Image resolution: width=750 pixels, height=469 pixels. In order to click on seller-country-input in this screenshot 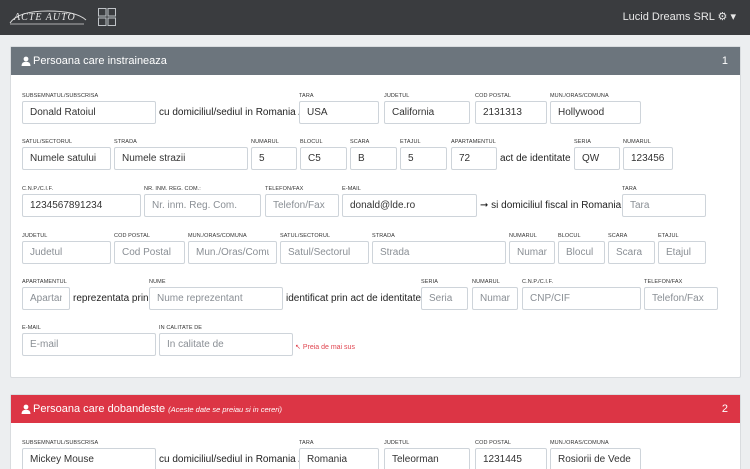, I will do `click(339, 112)`.